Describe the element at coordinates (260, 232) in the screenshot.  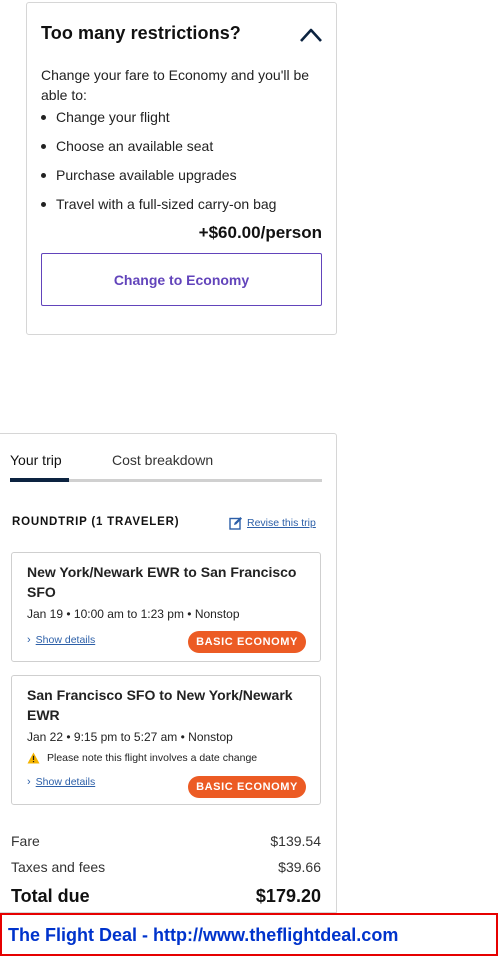
I see `upgrade-price: +$60.00/person` at that location.